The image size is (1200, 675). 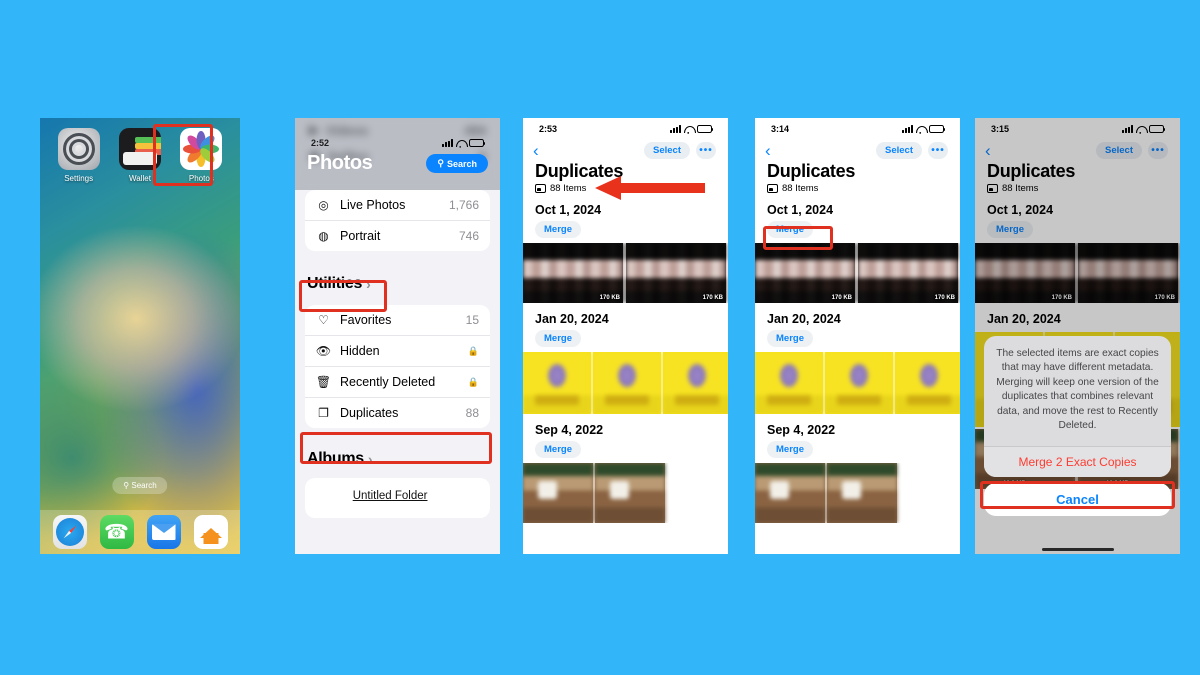 What do you see at coordinates (210, 532) in the screenshot?
I see `home-app-icon` at bounding box center [210, 532].